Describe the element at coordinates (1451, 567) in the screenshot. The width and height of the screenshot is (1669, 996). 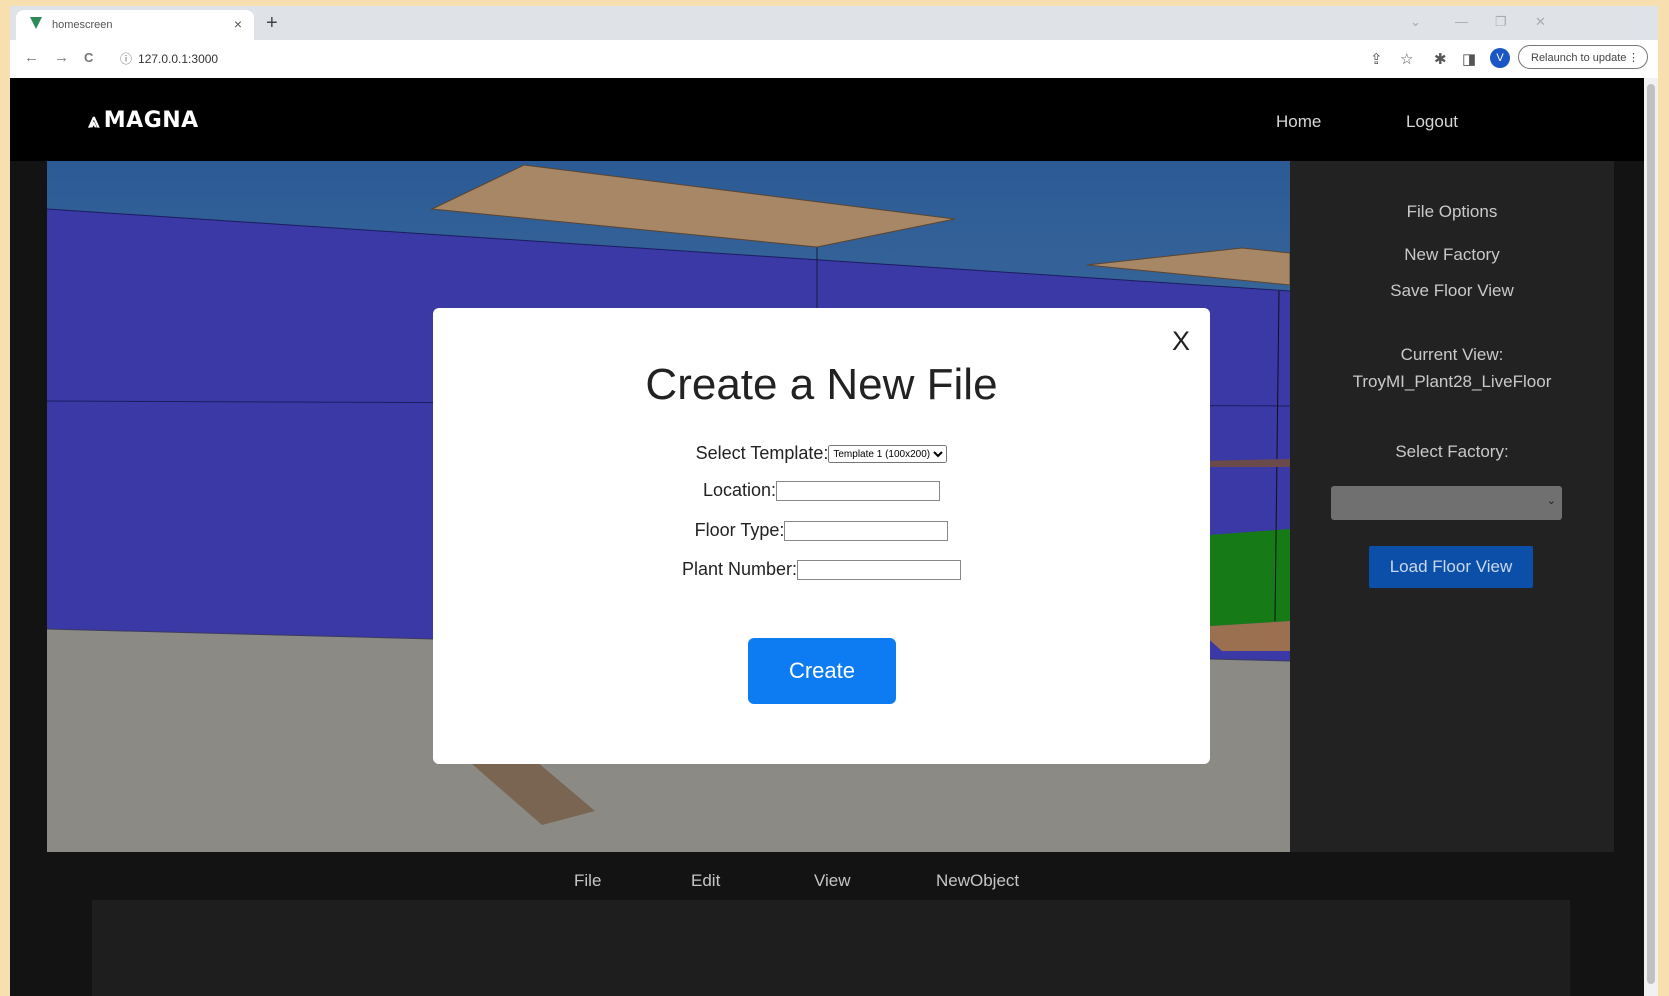
I see `load-floor-view-button: Load Floor View` at that location.